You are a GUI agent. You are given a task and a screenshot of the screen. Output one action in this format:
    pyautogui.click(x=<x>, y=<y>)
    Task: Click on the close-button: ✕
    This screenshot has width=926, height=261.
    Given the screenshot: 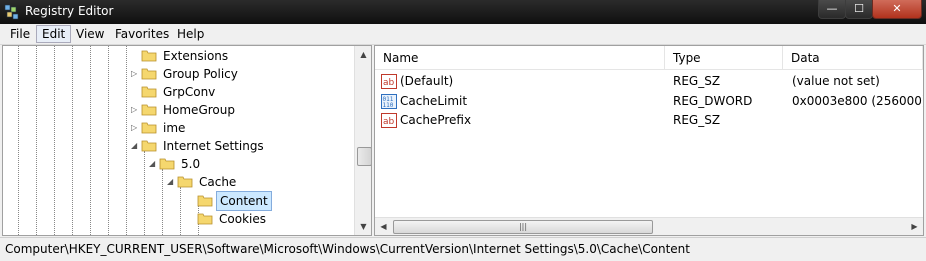 What is the action you would take?
    pyautogui.click(x=897, y=9)
    